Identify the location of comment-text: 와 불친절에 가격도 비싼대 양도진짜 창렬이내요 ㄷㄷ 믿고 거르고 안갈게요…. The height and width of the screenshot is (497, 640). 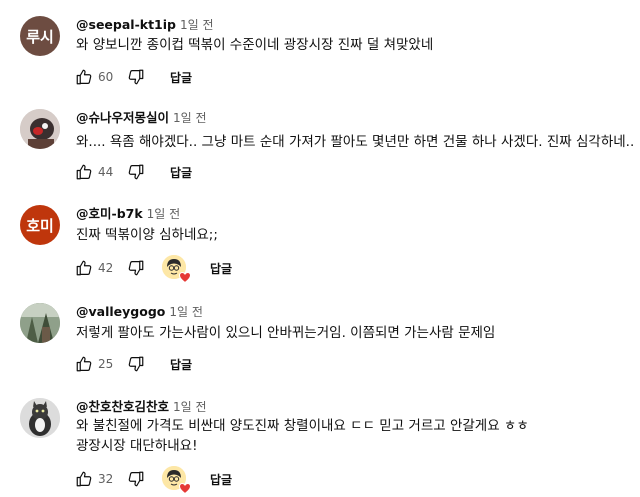
(302, 426).